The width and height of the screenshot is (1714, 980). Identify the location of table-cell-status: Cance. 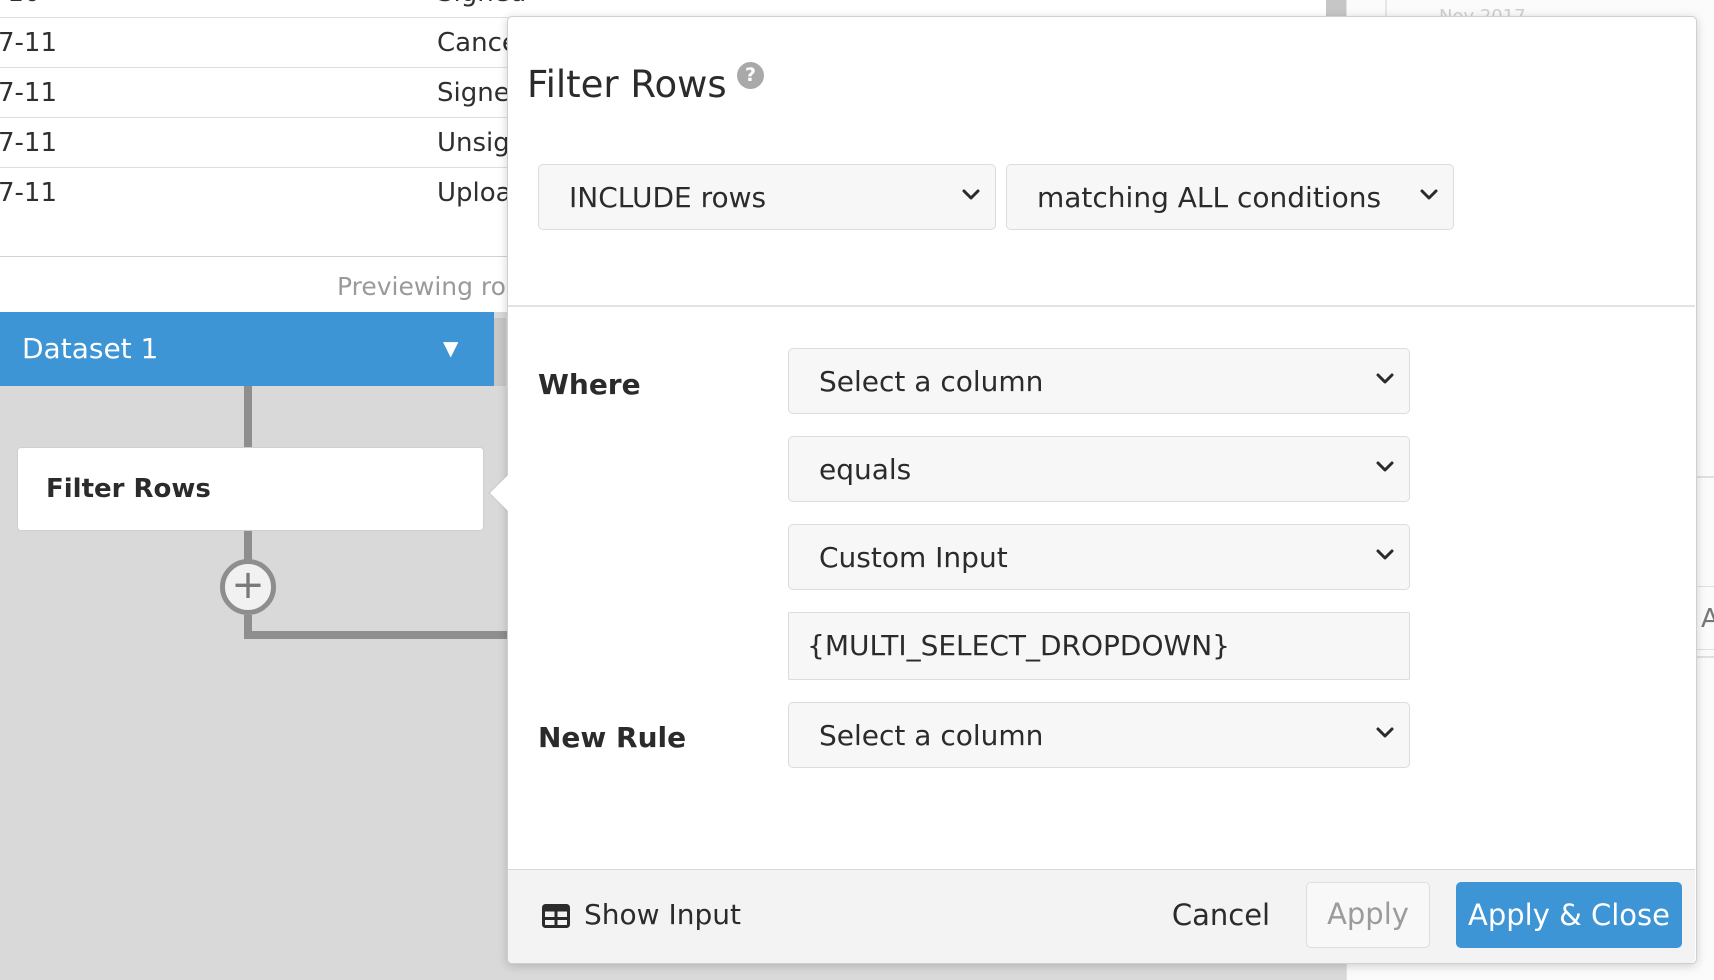
(477, 43).